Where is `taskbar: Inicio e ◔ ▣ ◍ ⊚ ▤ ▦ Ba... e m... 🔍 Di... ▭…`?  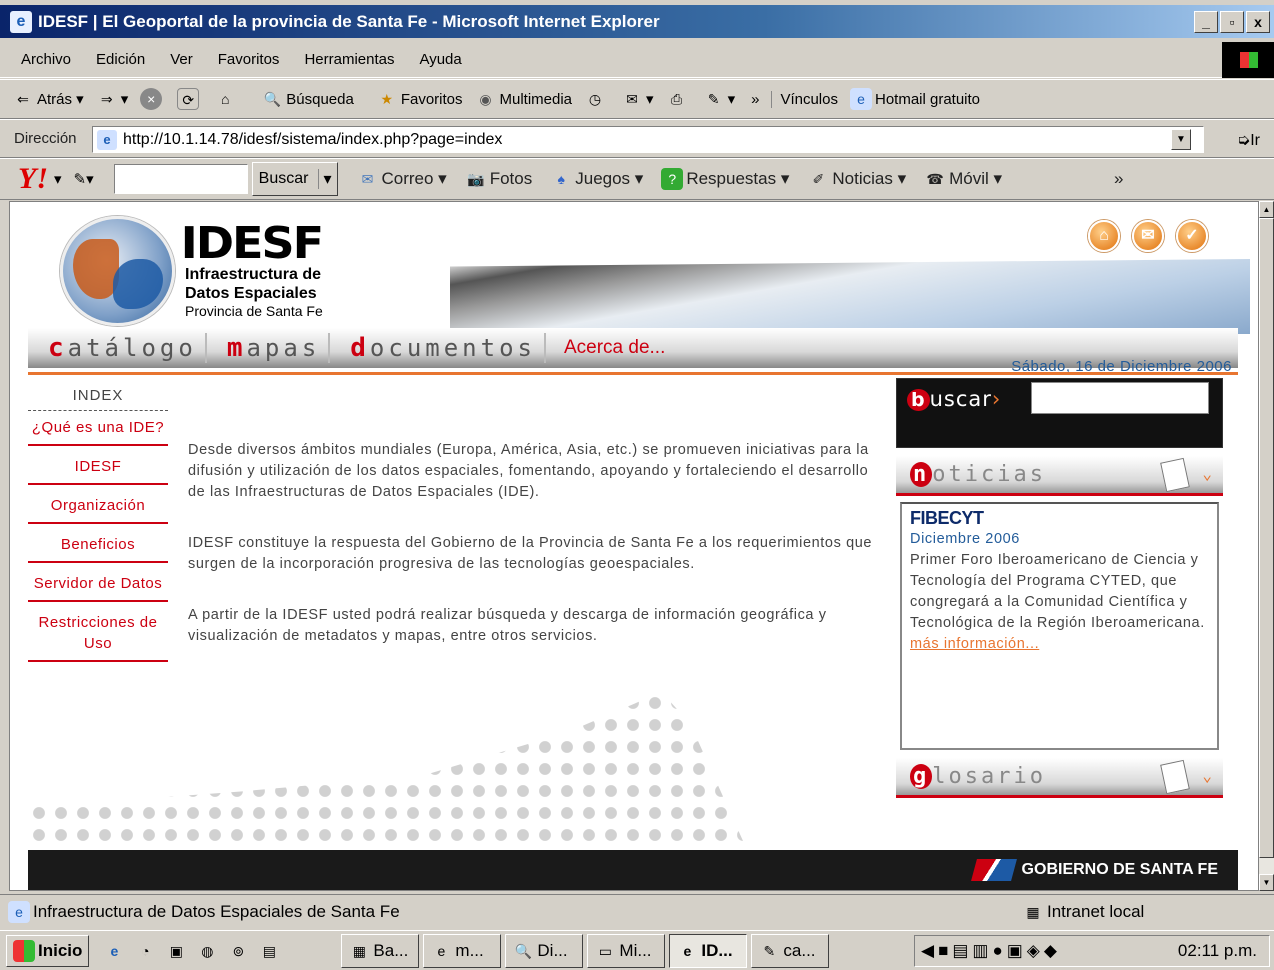 taskbar: Inicio e ◔ ▣ ◍ ⊚ ▤ ▦ Ba... e m... 🔍 Di... ▭… is located at coordinates (637, 950).